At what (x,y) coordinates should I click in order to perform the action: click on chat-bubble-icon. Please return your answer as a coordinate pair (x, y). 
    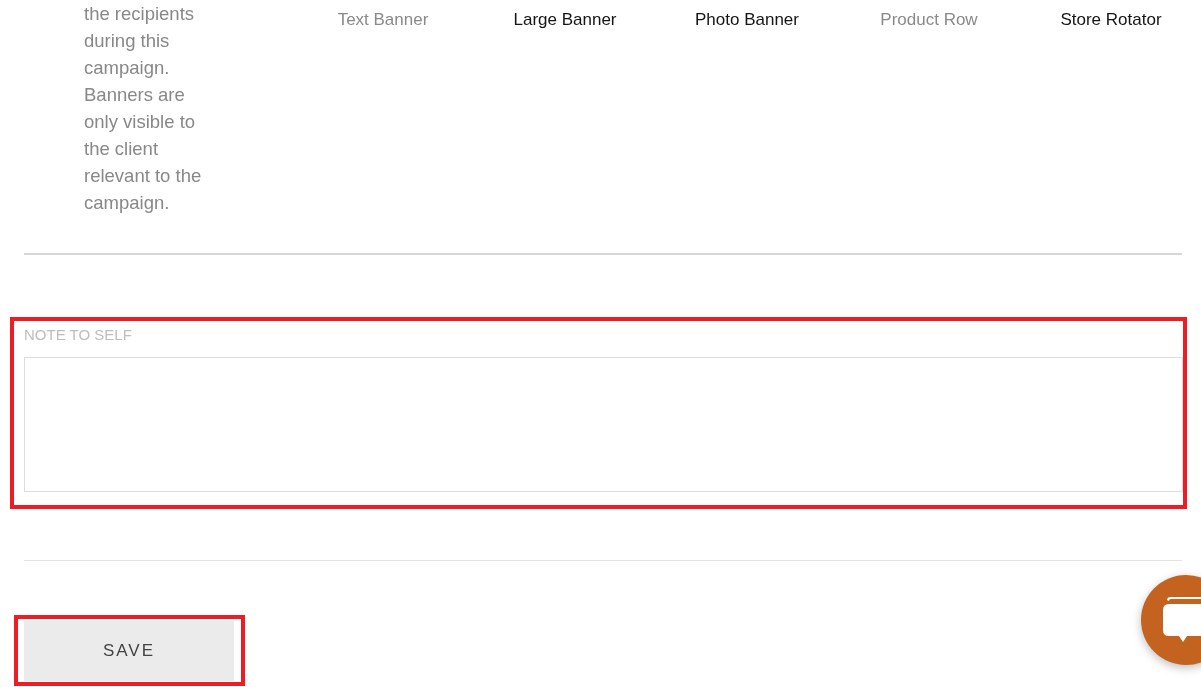
    Looking at the image, I should click on (1182, 619).